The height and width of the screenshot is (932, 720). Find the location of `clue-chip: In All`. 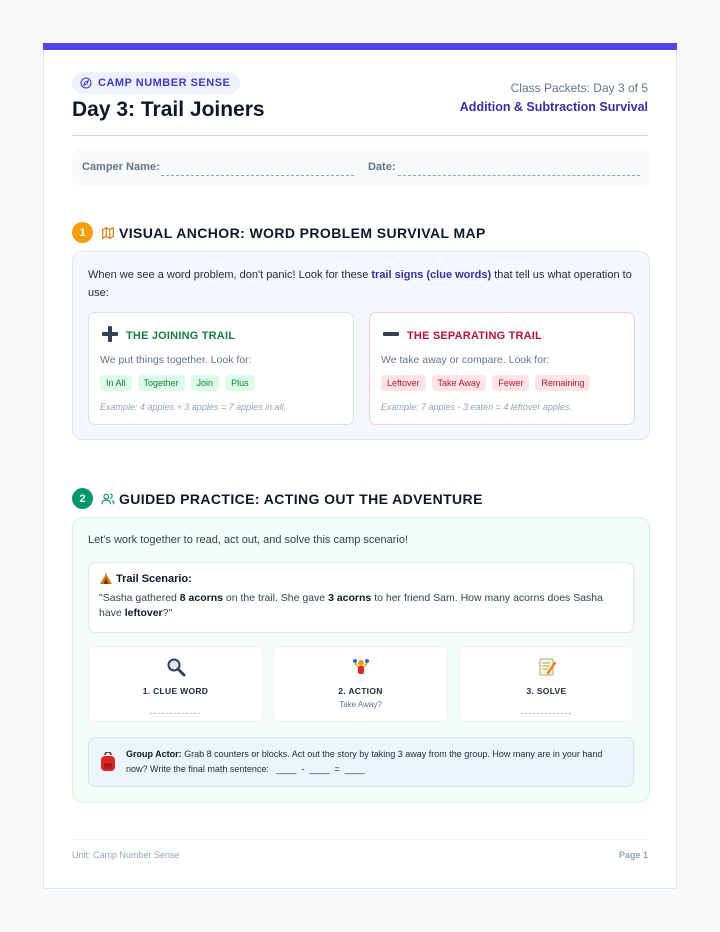

clue-chip: In All is located at coordinates (116, 383).